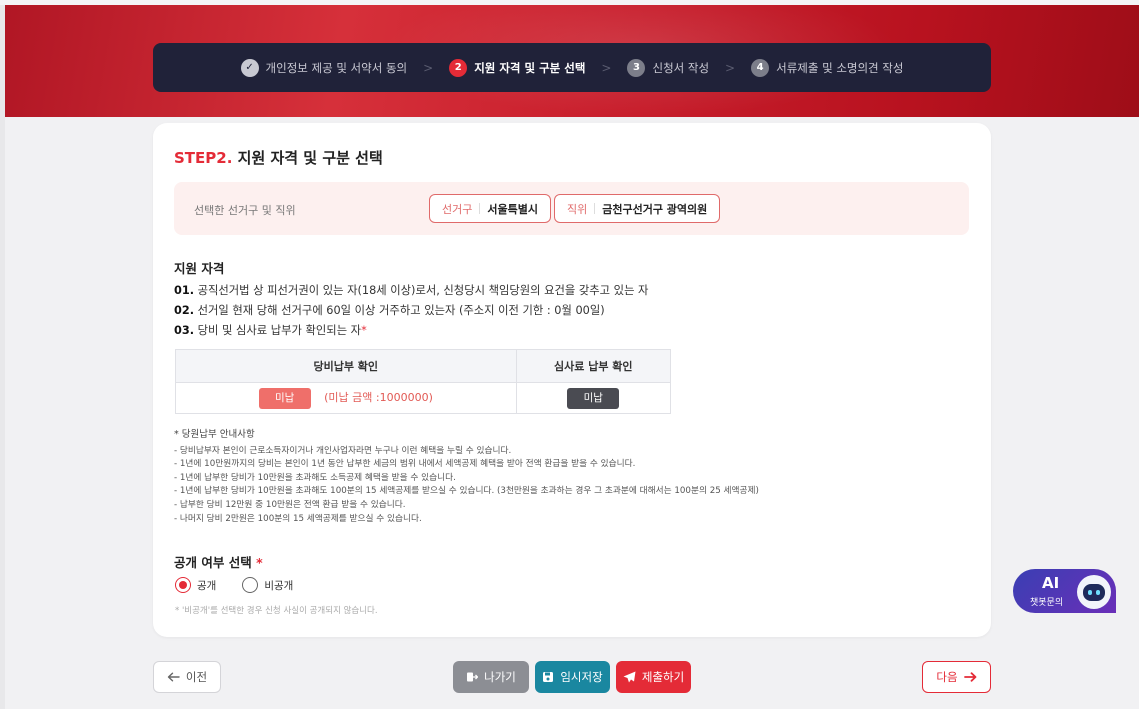  I want to click on step-3-label: 신청서 작성, so click(681, 67).